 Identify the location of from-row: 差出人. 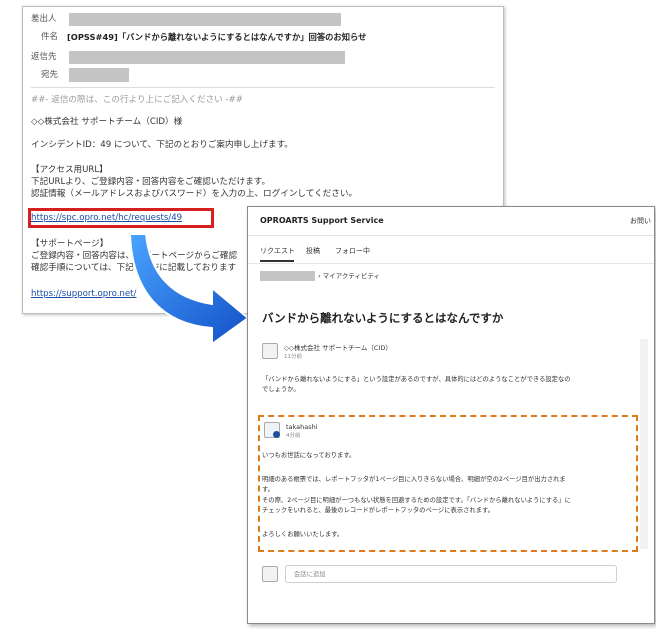
(263, 19).